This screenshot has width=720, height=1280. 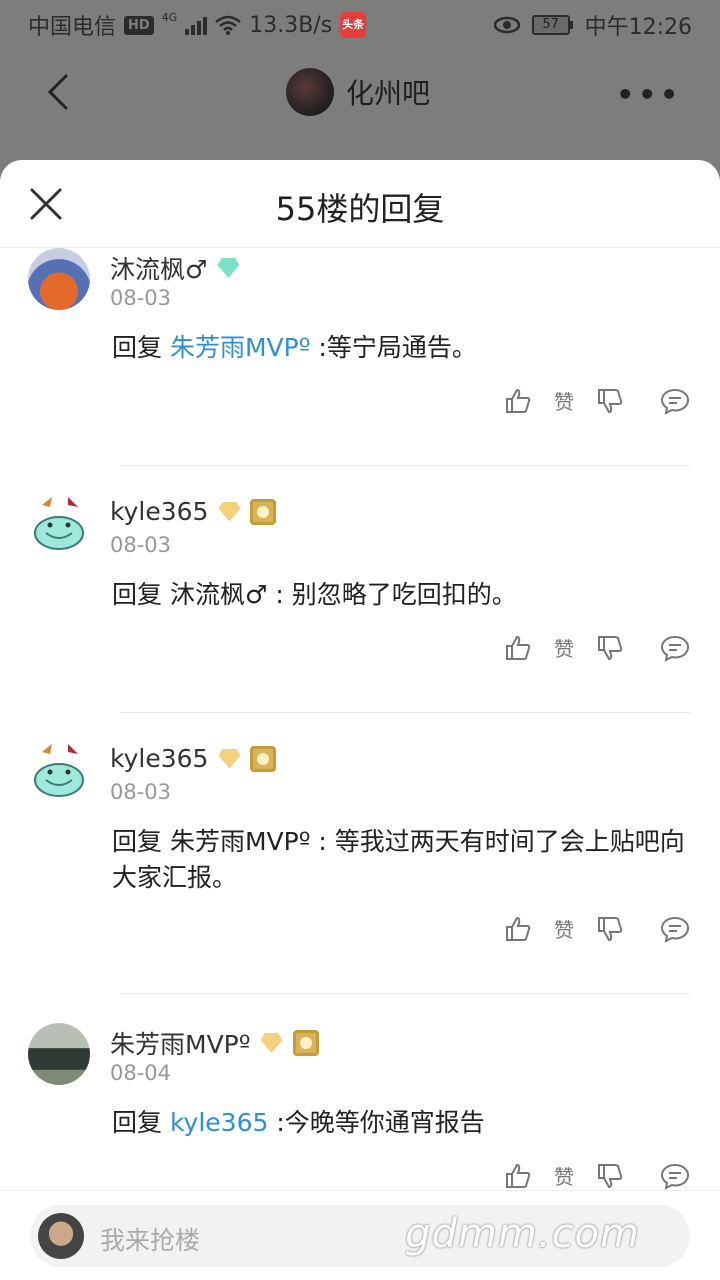 I want to click on clock: 中午12:26, so click(x=638, y=27).